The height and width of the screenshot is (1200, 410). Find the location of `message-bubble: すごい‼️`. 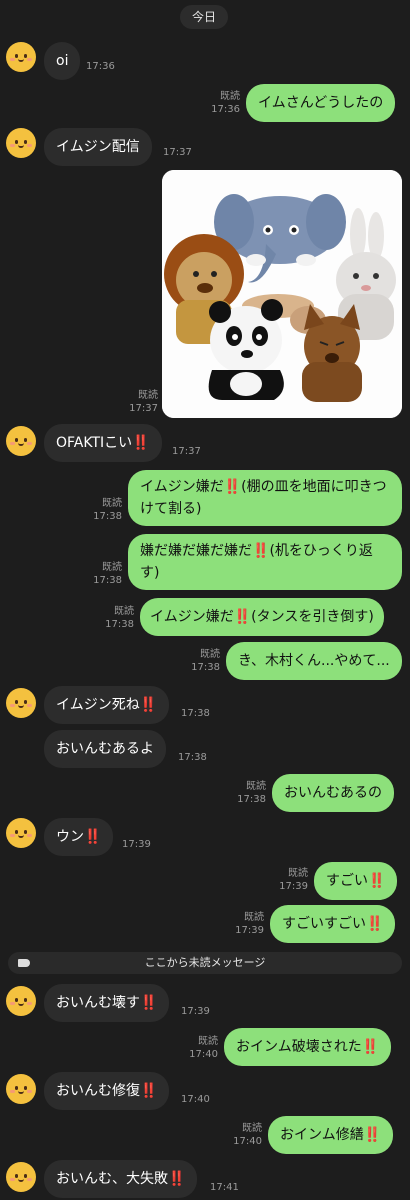

message-bubble: すごい‼️ is located at coordinates (356, 881).